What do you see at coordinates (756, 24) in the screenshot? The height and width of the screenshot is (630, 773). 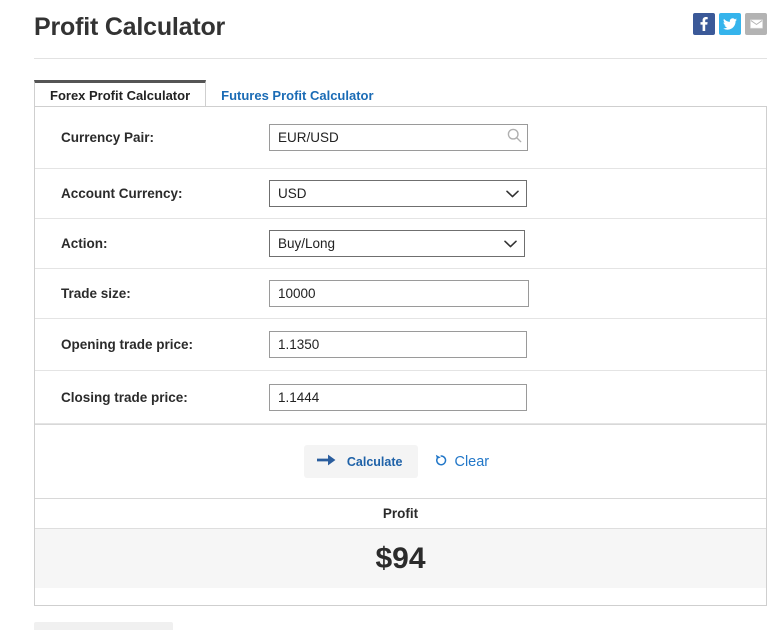 I see `email-share-button` at bounding box center [756, 24].